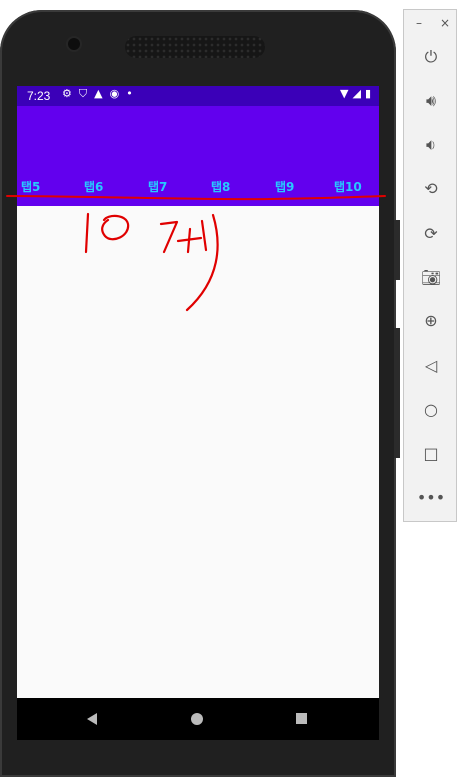 The height and width of the screenshot is (777, 457). Describe the element at coordinates (30, 186) in the screenshot. I see `tab-5: 탭5` at that location.